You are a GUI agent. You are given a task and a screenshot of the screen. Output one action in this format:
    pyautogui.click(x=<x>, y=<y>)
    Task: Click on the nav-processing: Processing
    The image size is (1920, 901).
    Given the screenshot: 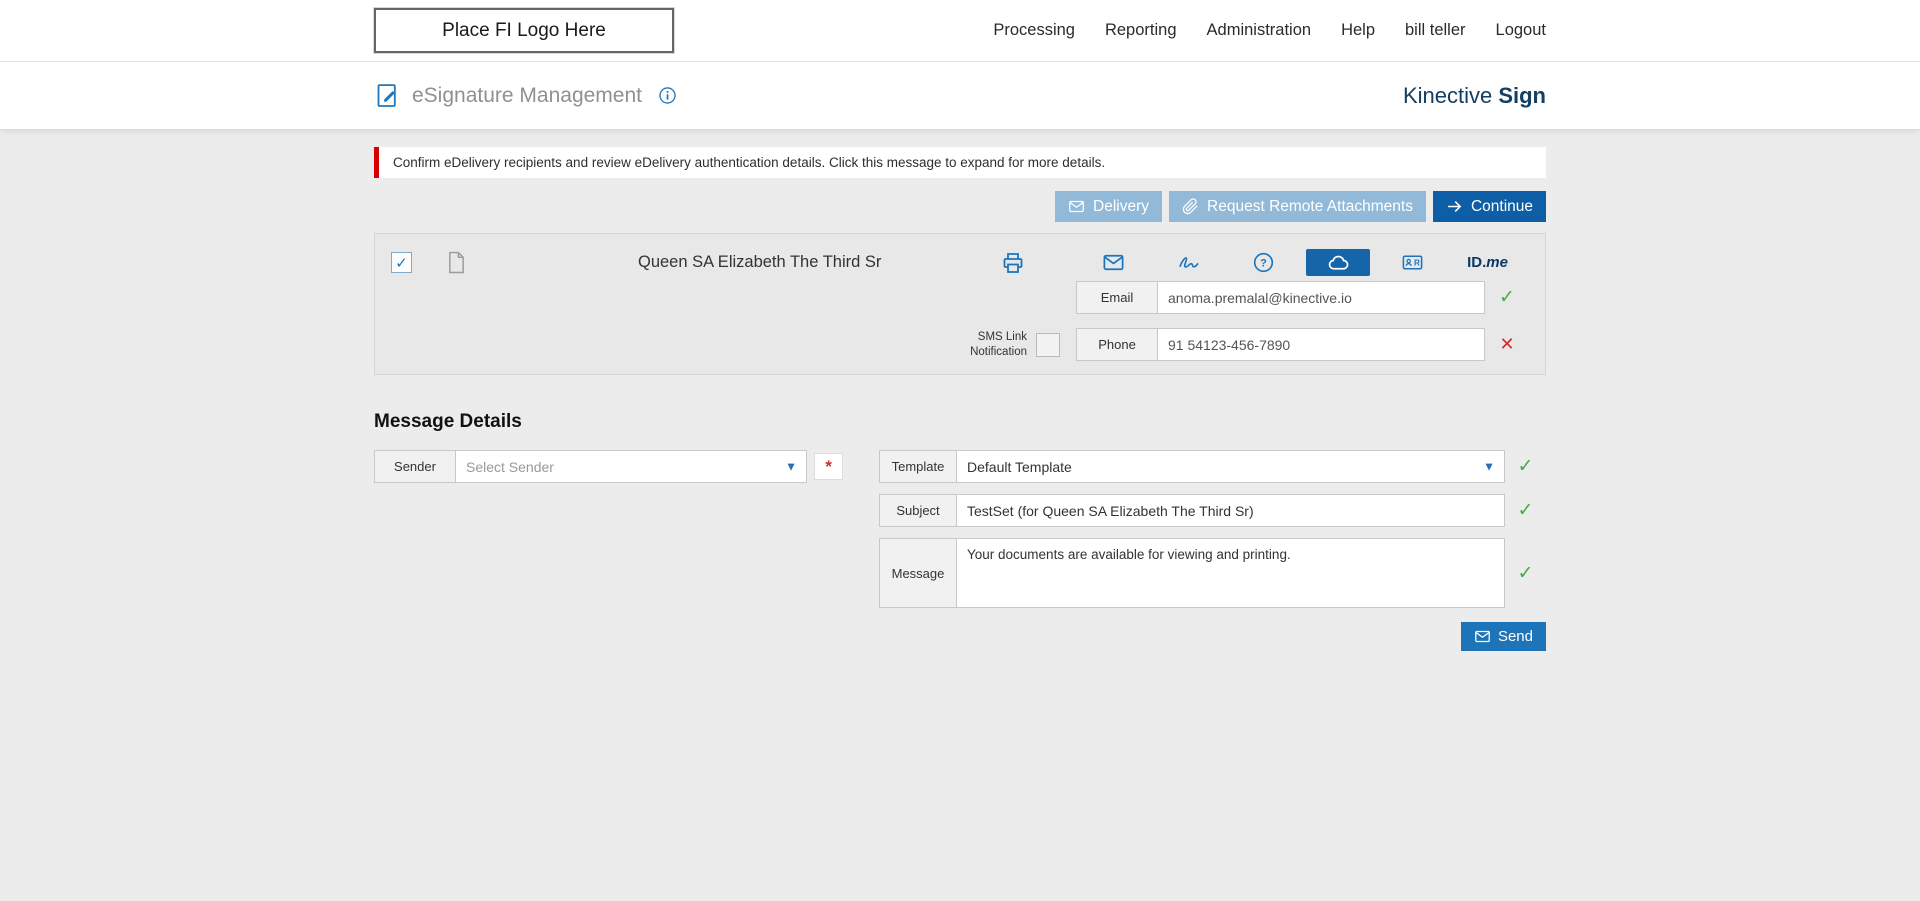 What is the action you would take?
    pyautogui.click(x=1034, y=30)
    